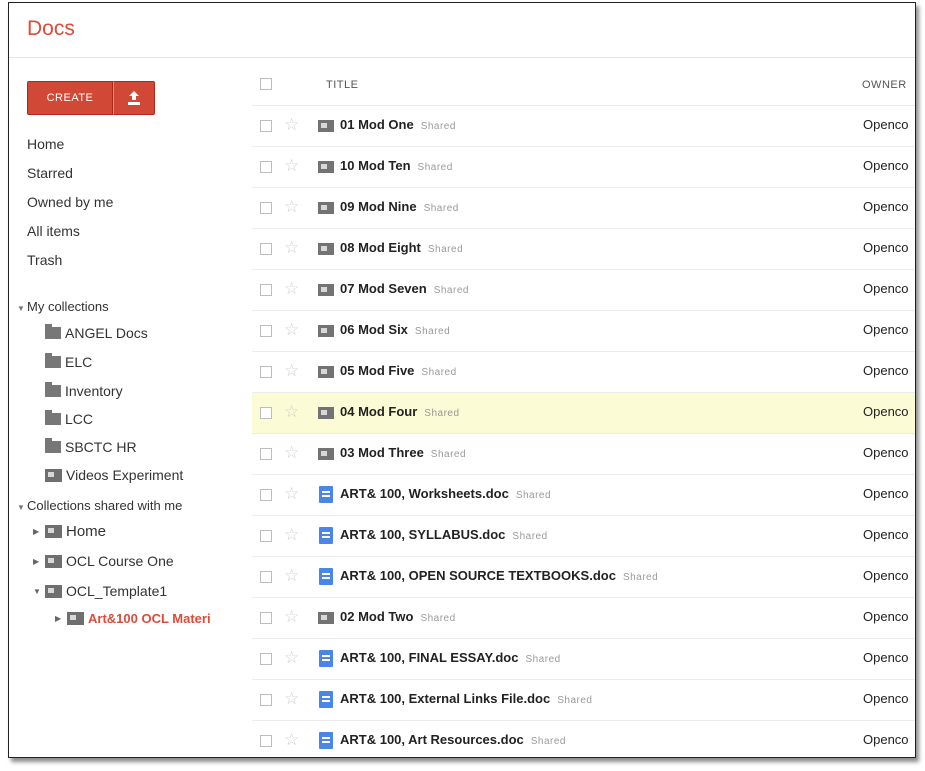  I want to click on collection-videos-experiment: Videos Experiment, so click(114, 475).